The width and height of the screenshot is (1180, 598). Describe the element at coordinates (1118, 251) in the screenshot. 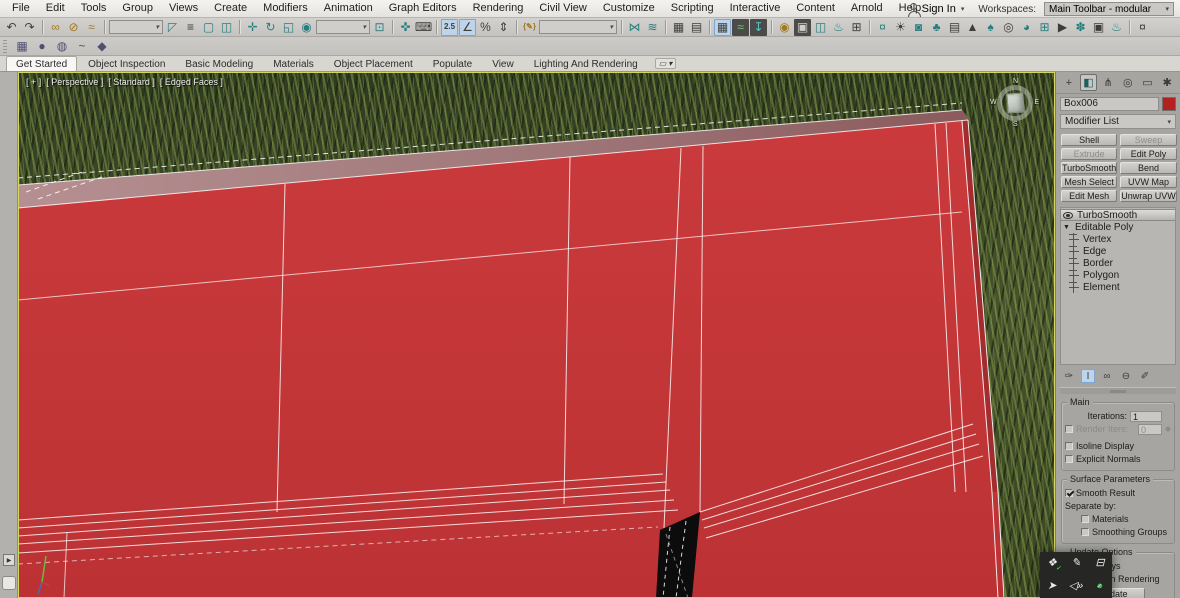

I see `stack-subobject-edge: Edge` at that location.